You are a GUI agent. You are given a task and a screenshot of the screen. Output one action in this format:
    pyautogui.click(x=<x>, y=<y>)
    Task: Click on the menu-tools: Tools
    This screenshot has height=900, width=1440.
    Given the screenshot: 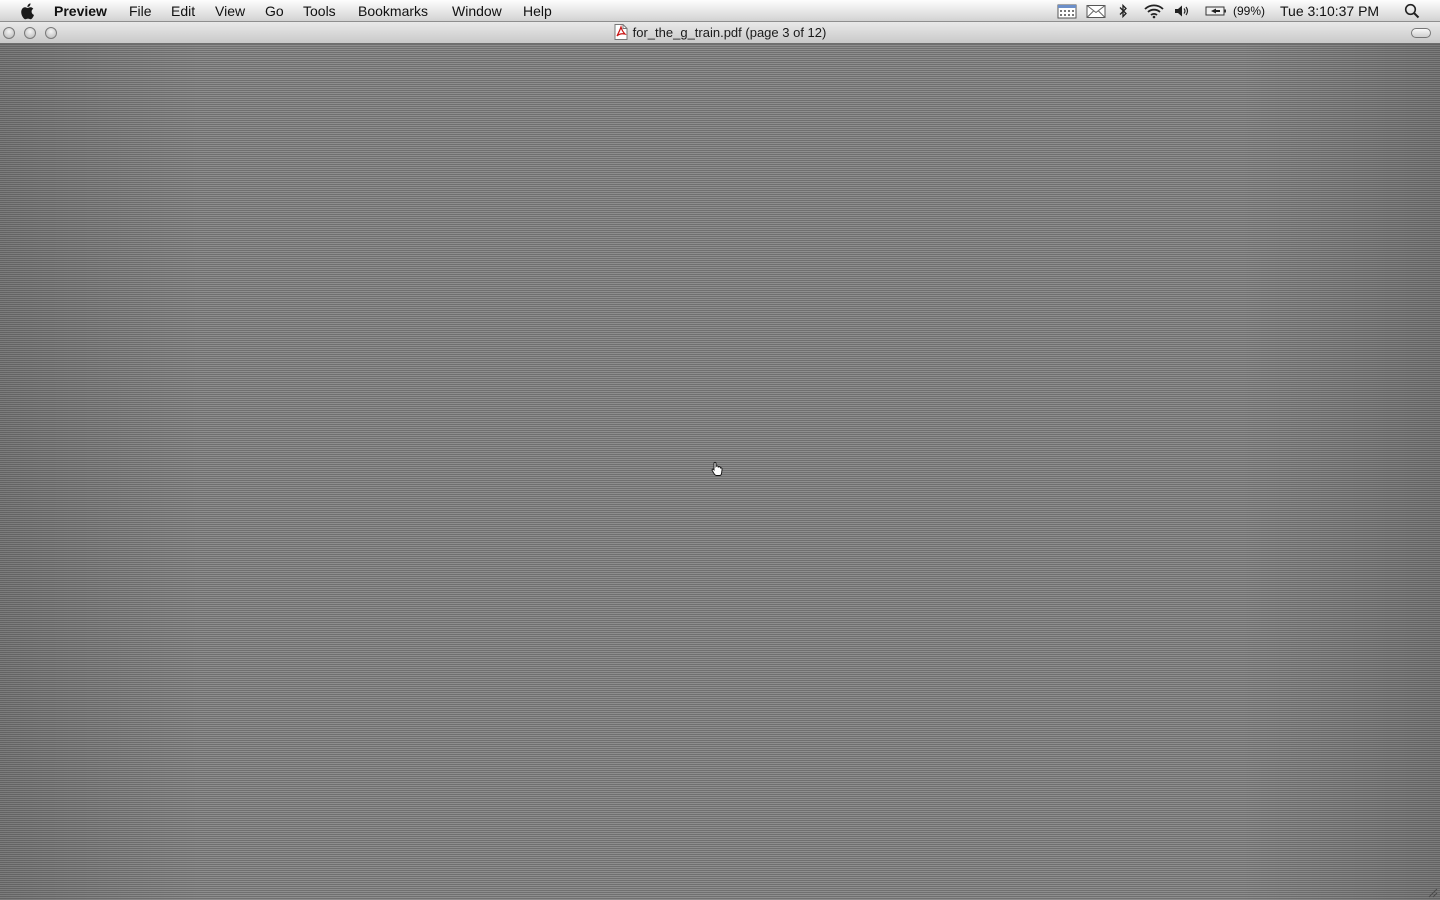 What is the action you would take?
    pyautogui.click(x=319, y=11)
    